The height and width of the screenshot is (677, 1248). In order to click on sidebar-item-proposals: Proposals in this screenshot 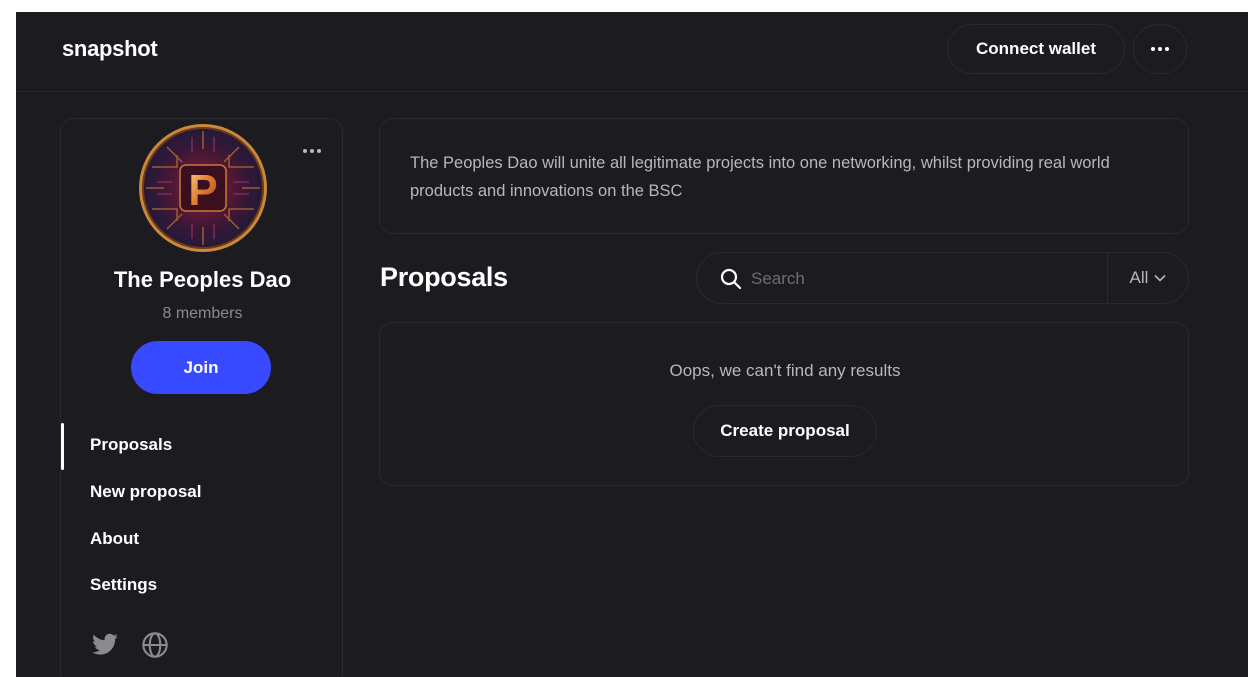, I will do `click(131, 445)`.